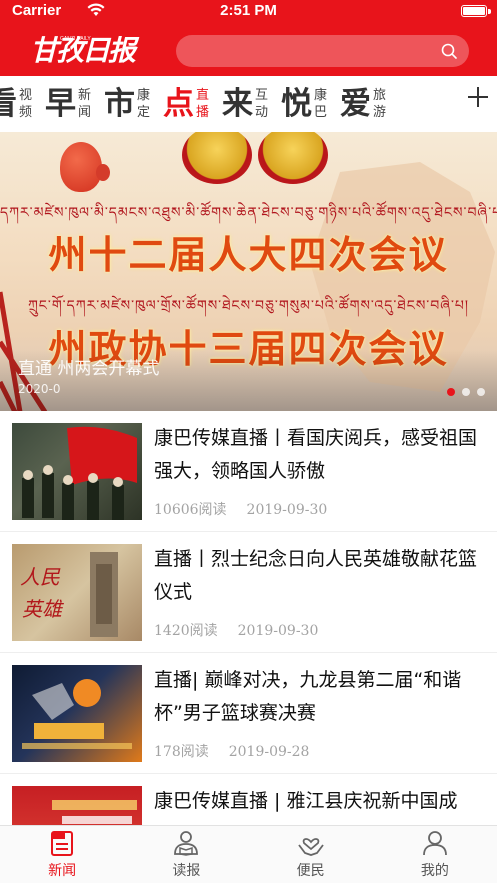  Describe the element at coordinates (269, 752) in the screenshot. I see `news-date: 2019-09-28` at that location.